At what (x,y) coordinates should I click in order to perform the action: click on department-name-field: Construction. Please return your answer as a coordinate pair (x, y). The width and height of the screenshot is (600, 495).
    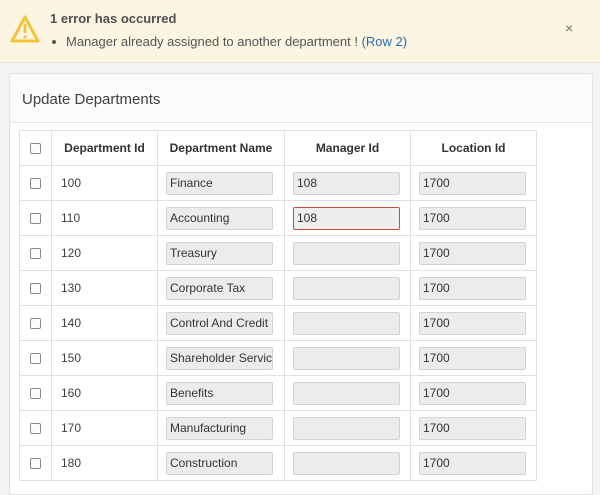
    Looking at the image, I should click on (219, 463).